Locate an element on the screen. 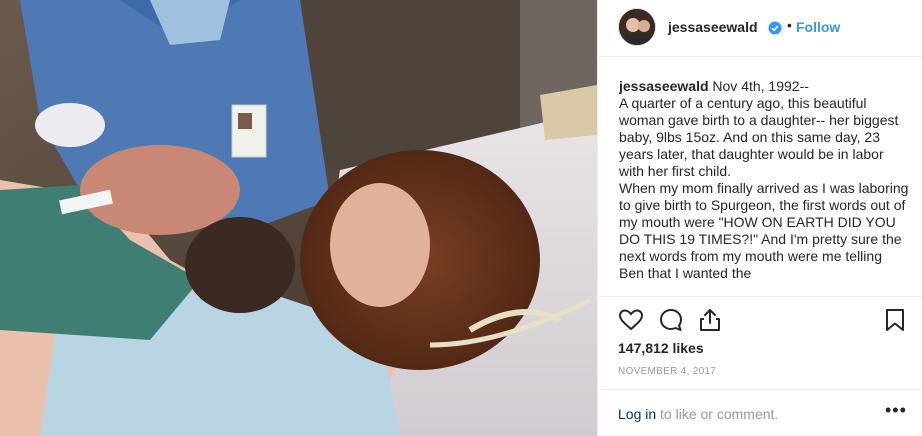 This screenshot has width=922, height=436. comment-icon is located at coordinates (671, 320).